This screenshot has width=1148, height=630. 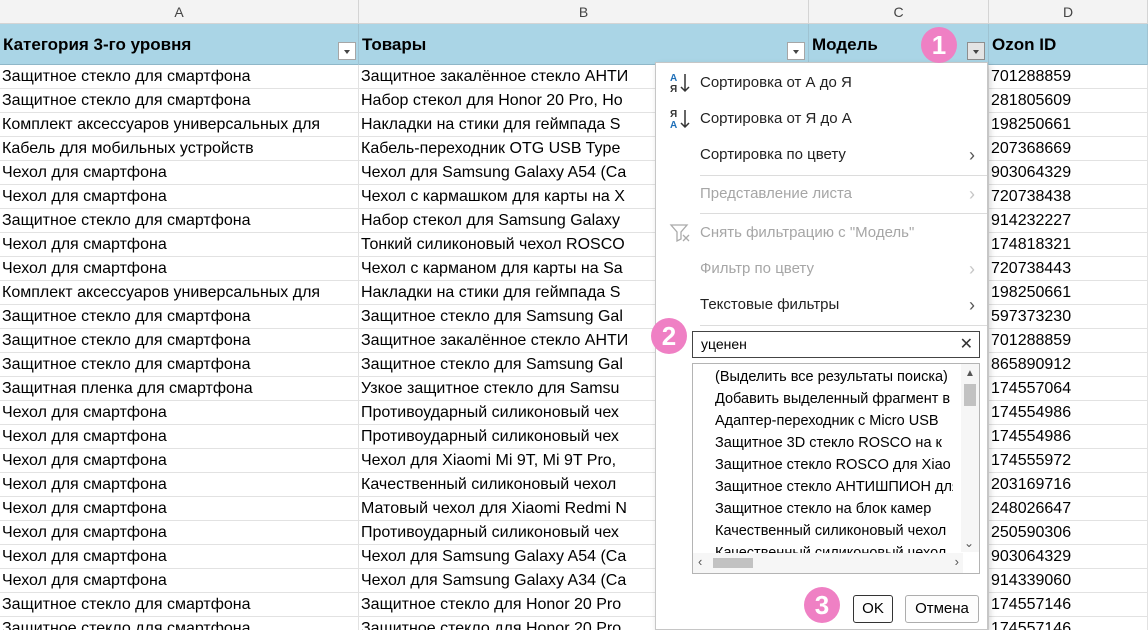 What do you see at coordinates (899, 44) in the screenshot?
I see `header-cell-model: Модель` at bounding box center [899, 44].